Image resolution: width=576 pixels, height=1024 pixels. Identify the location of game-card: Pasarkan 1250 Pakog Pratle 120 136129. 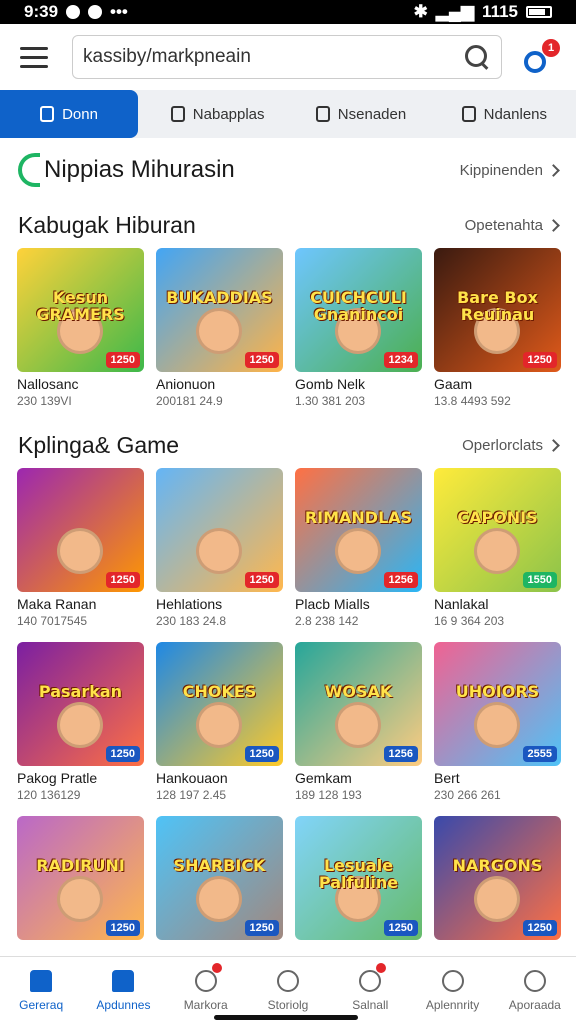
(80, 722).